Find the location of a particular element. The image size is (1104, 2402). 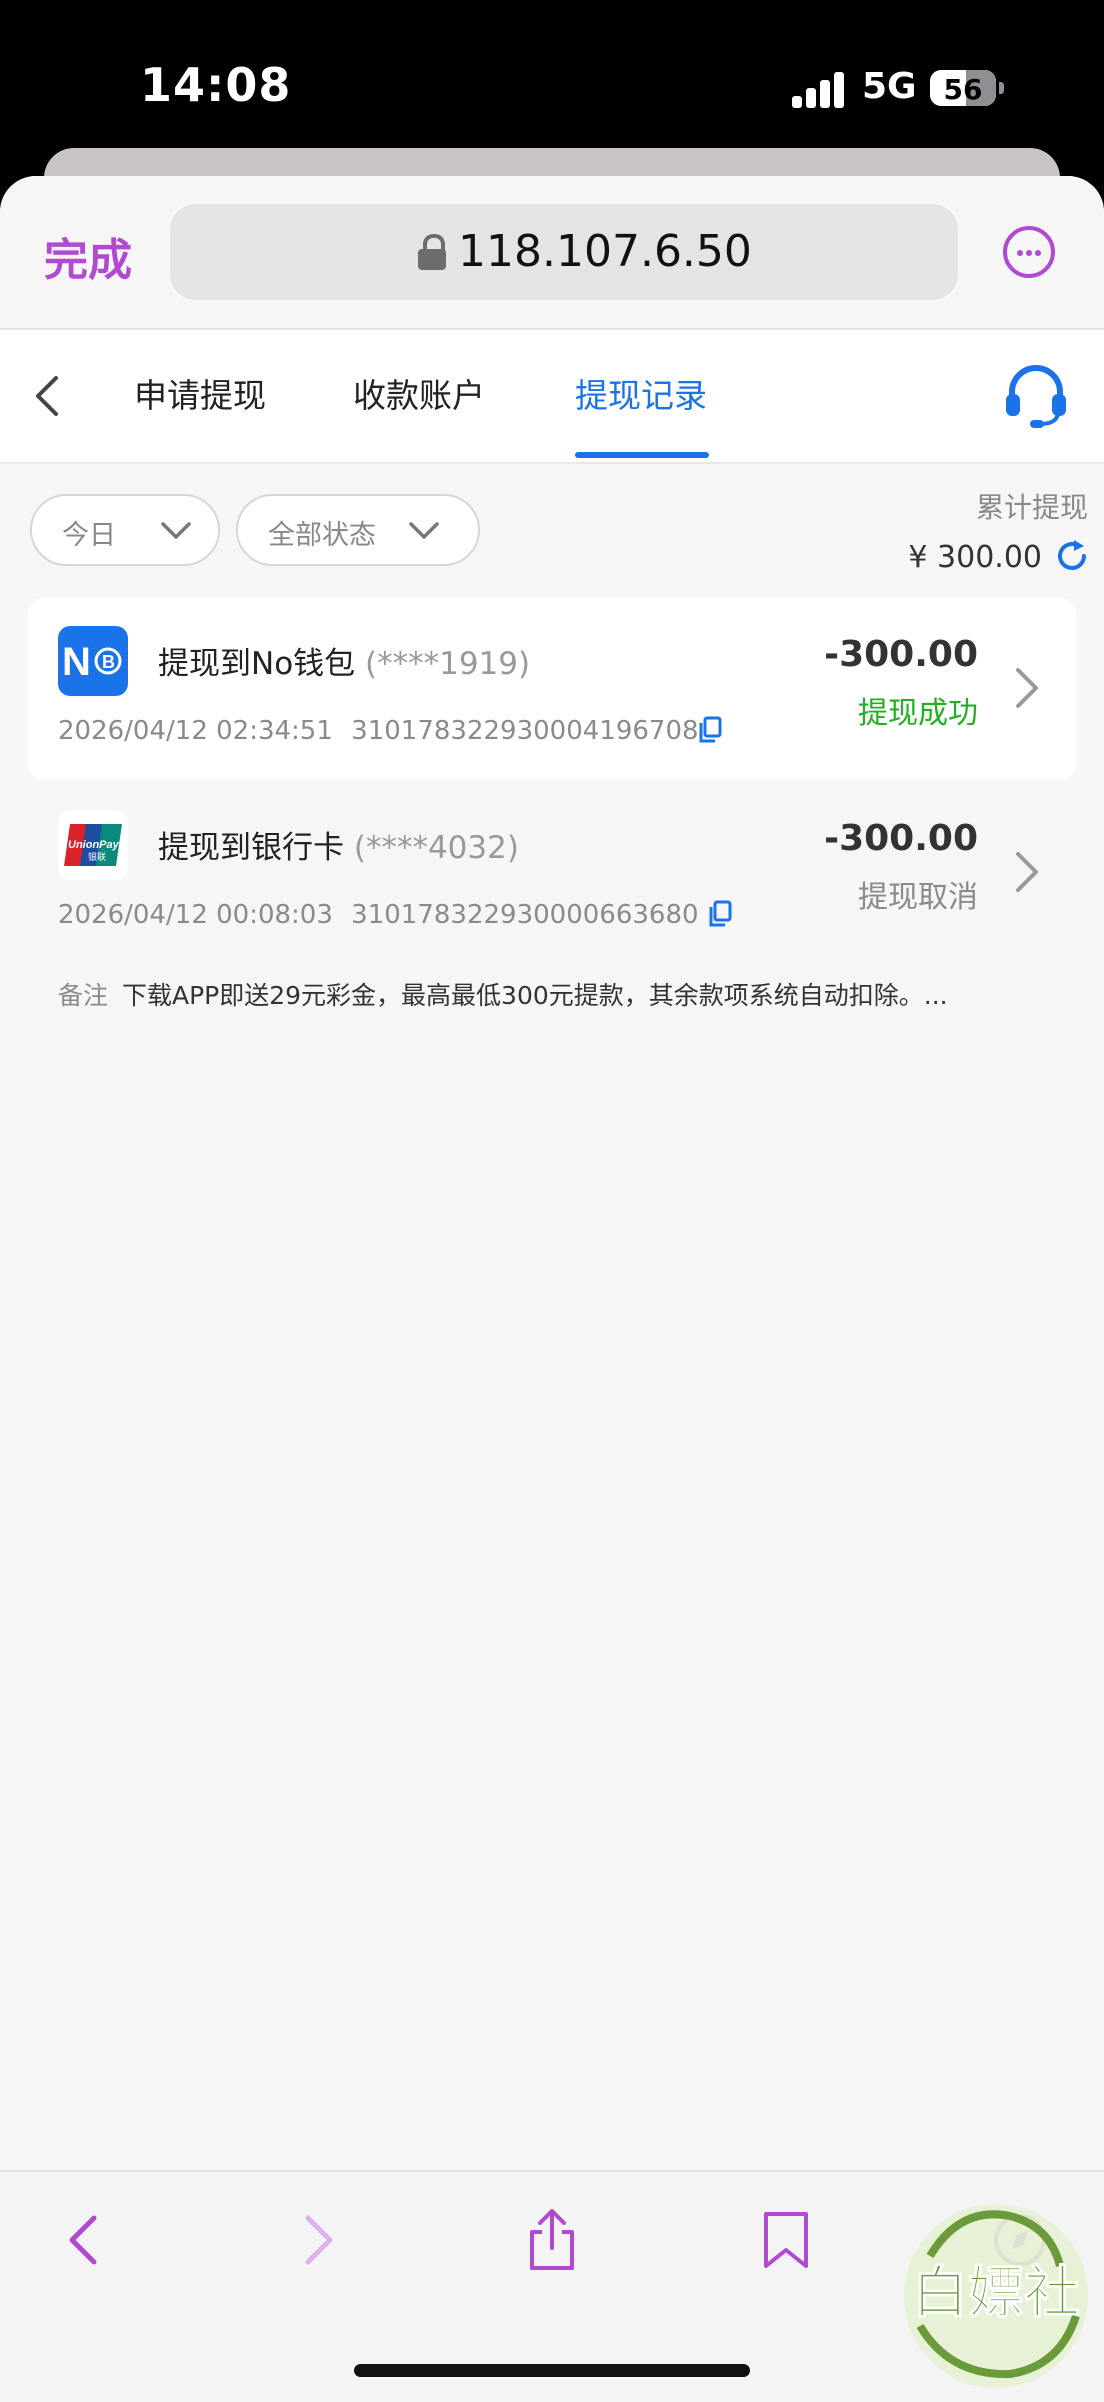

total-withdraw-label: 累计提现 is located at coordinates (1031, 507).